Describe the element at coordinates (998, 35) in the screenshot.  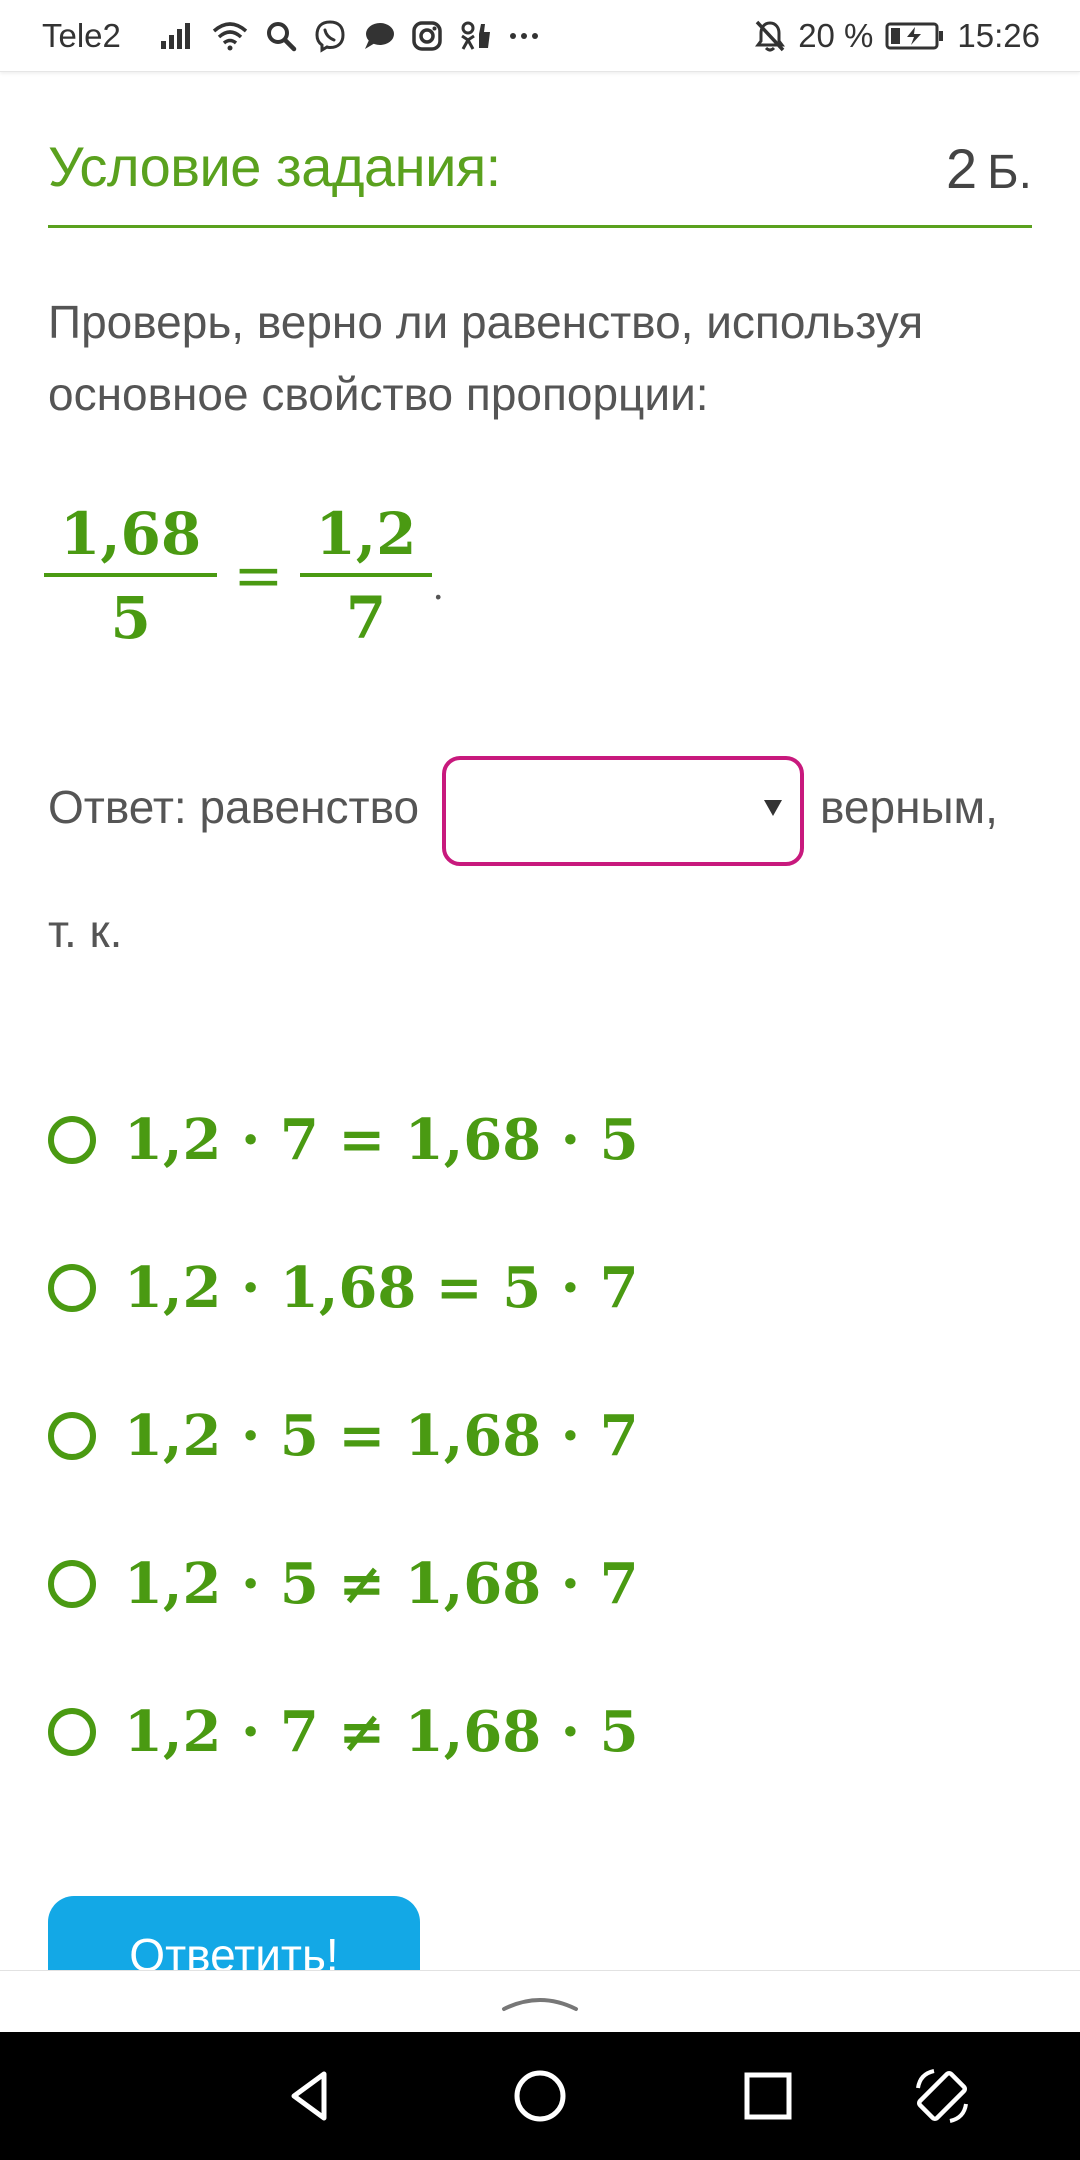
I see `clock: 15:26` at that location.